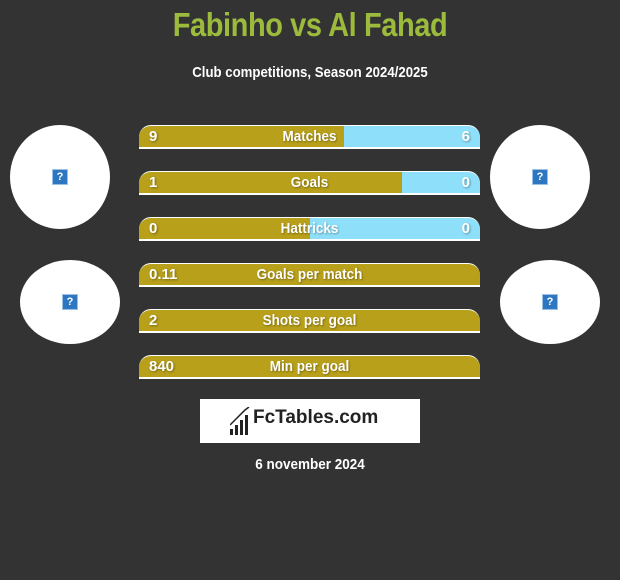 The image size is (620, 580). I want to click on stat-label: Hattricks, so click(309, 228).